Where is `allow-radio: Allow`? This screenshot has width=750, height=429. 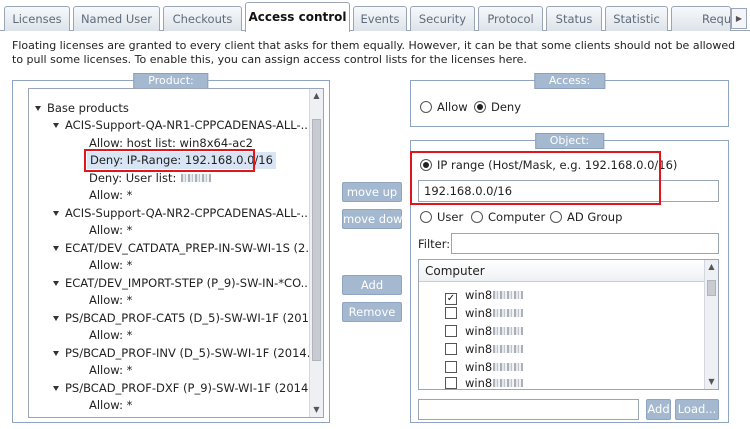 allow-radio: Allow is located at coordinates (444, 107).